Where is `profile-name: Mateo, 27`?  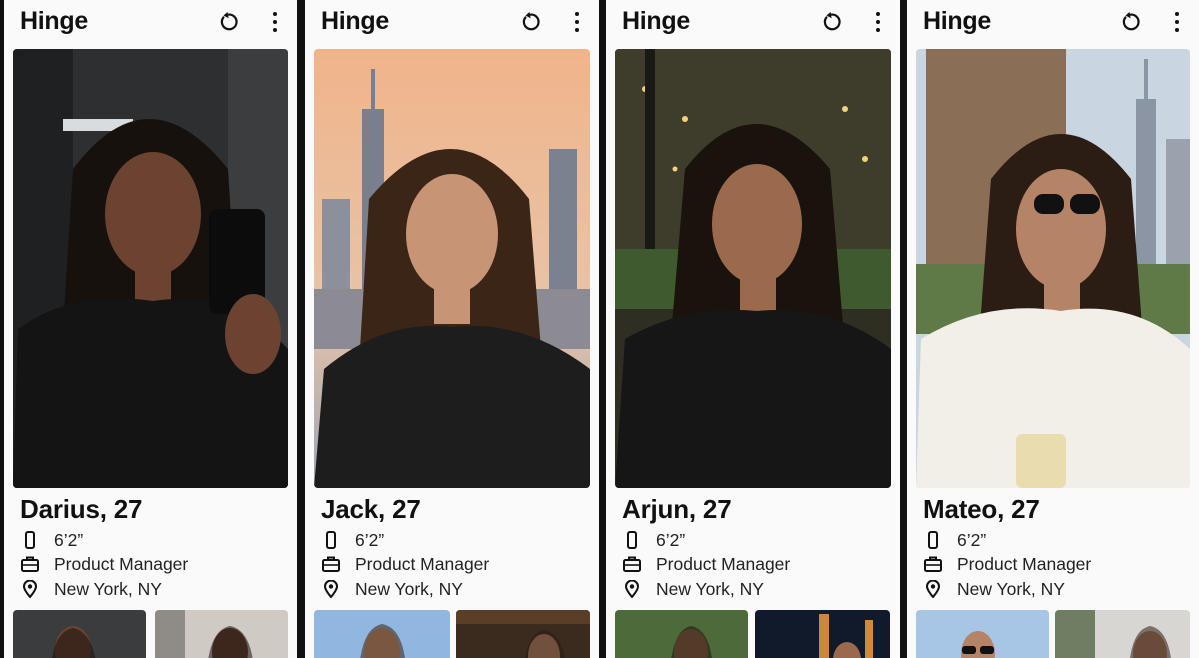
profile-name: Mateo, 27 is located at coordinates (981, 509).